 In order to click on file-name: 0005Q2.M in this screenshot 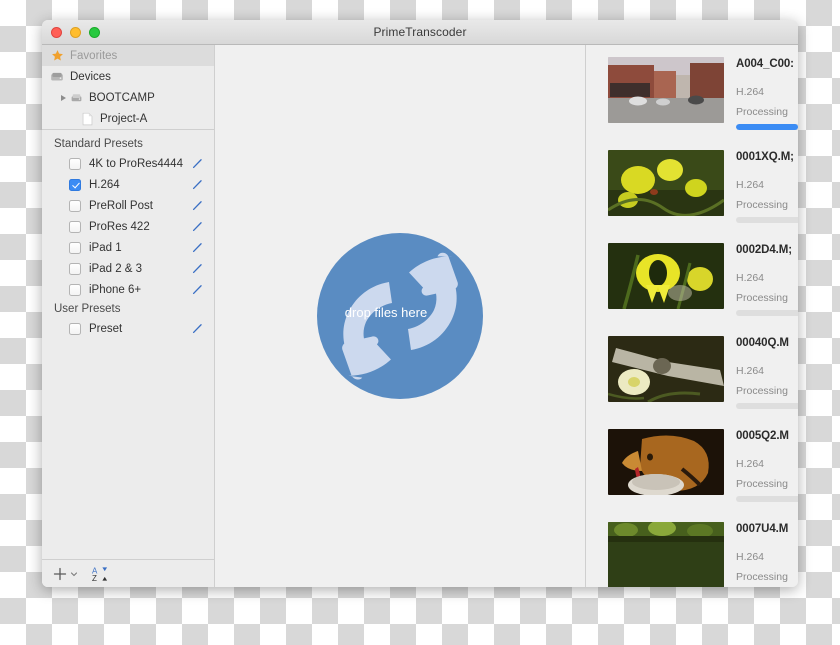, I will do `click(762, 436)`.